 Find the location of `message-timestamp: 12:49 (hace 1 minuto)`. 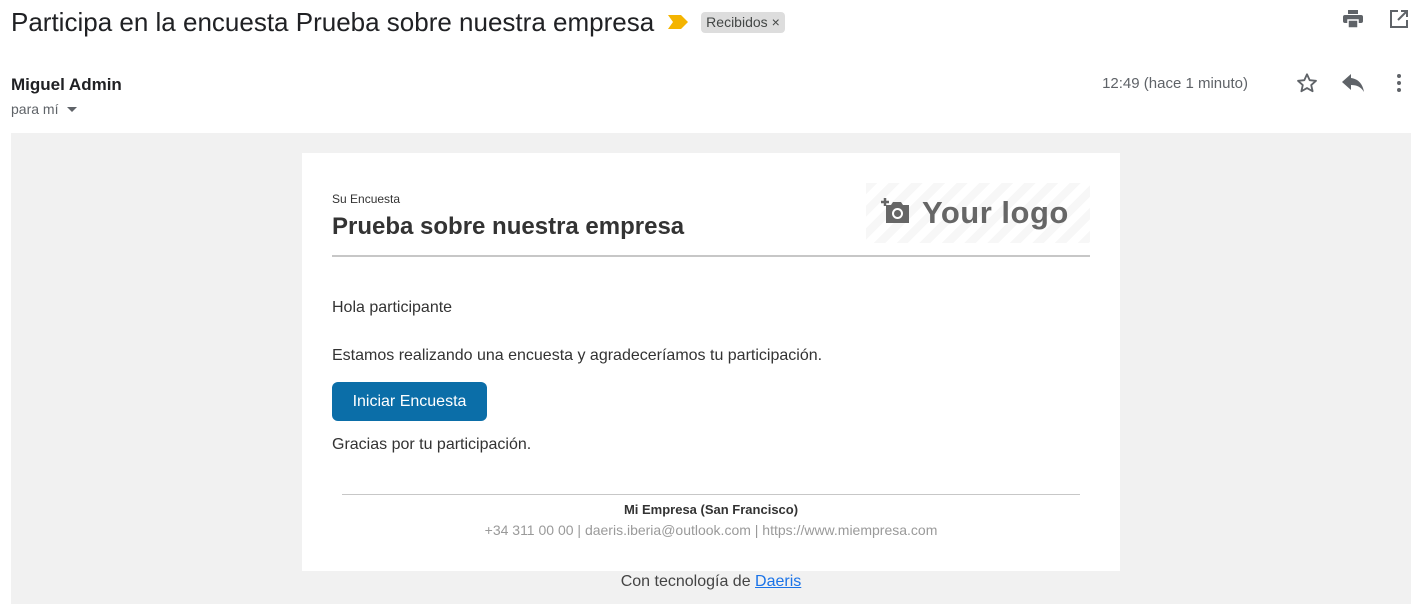

message-timestamp: 12:49 (hace 1 minuto) is located at coordinates (1175, 83).